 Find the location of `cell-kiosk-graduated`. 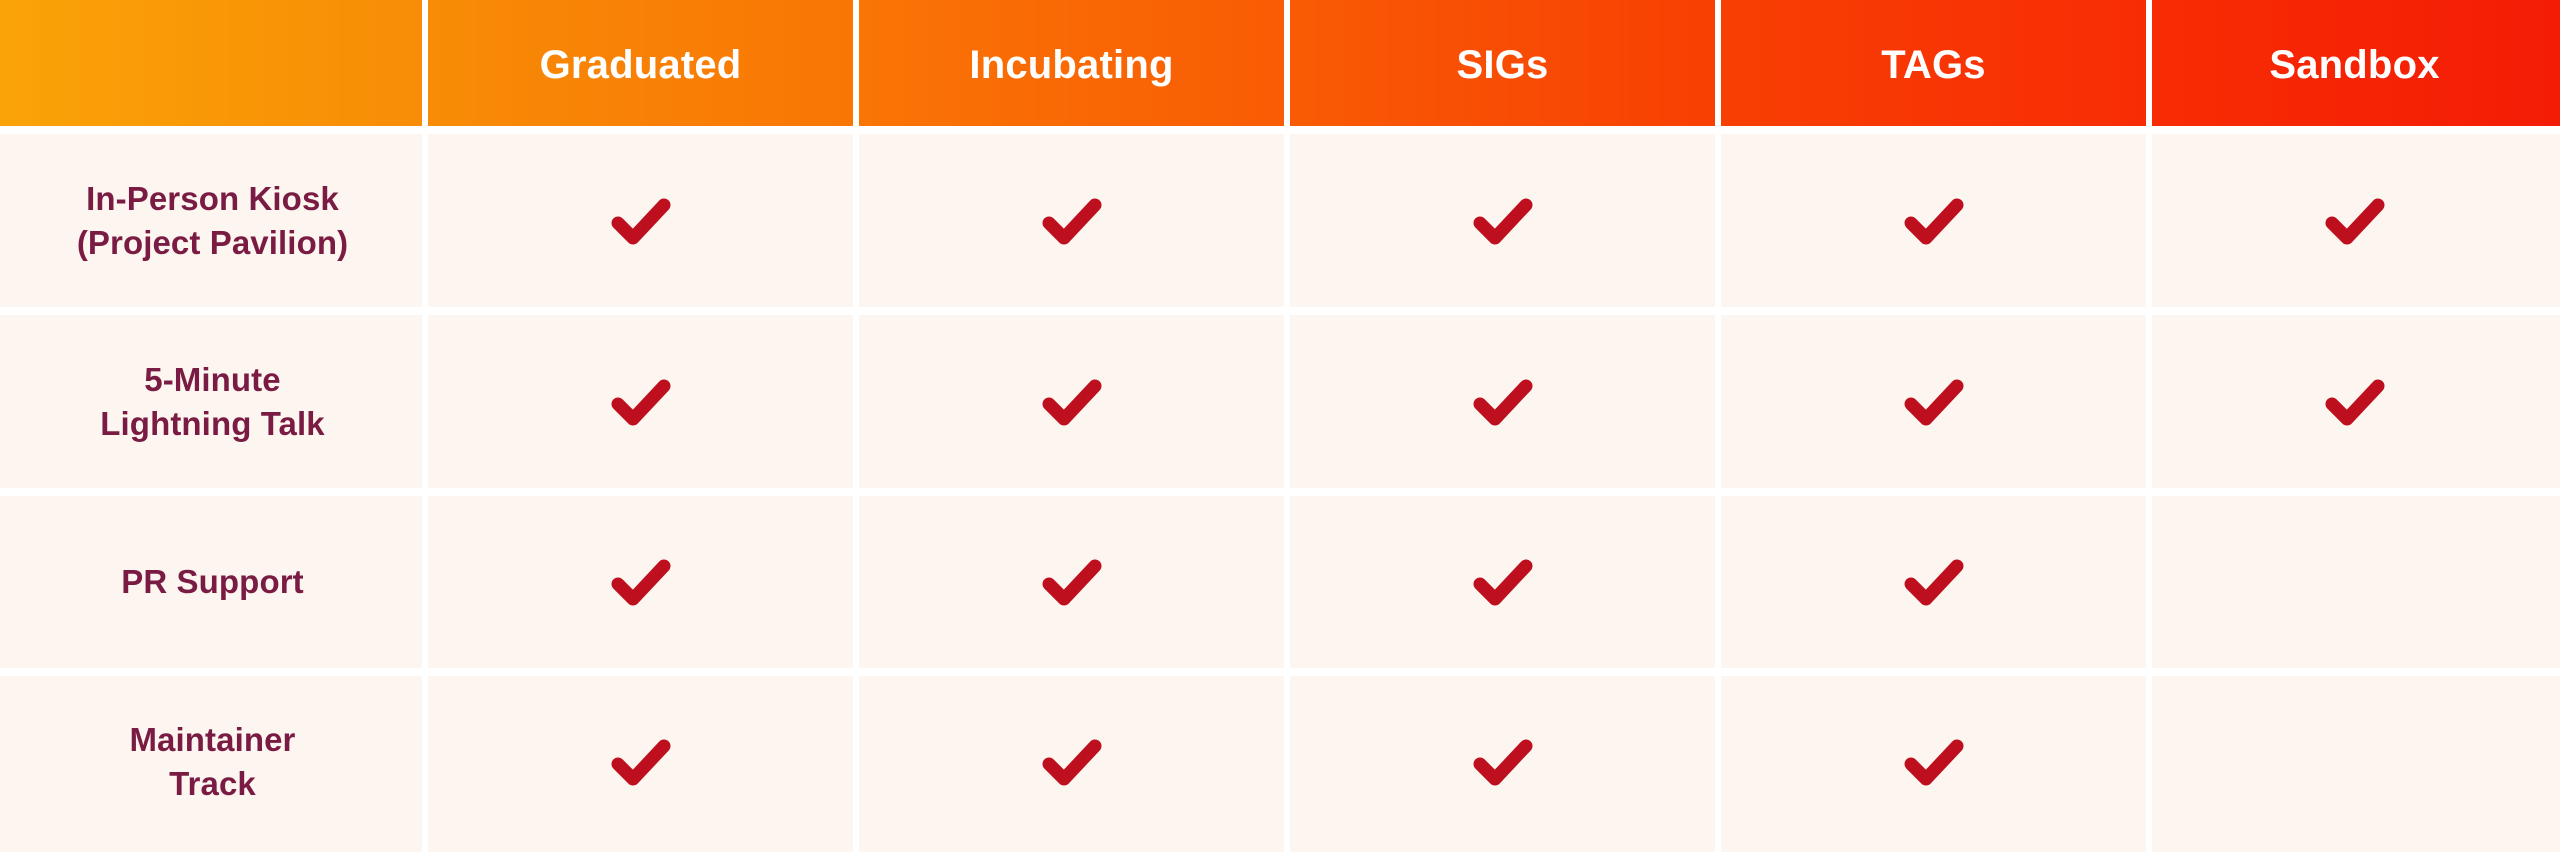

cell-kiosk-graduated is located at coordinates (639, 218).